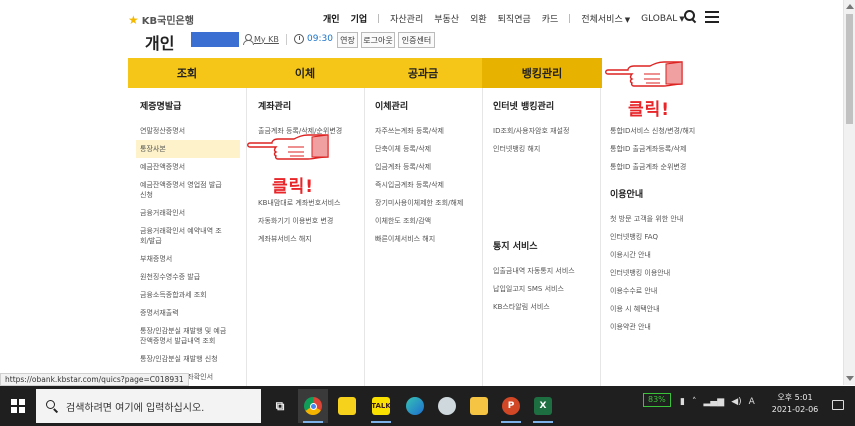 This screenshot has height=426, width=855. I want to click on menu-link: 통장/인감분실 재발행 신청, so click(192, 359).